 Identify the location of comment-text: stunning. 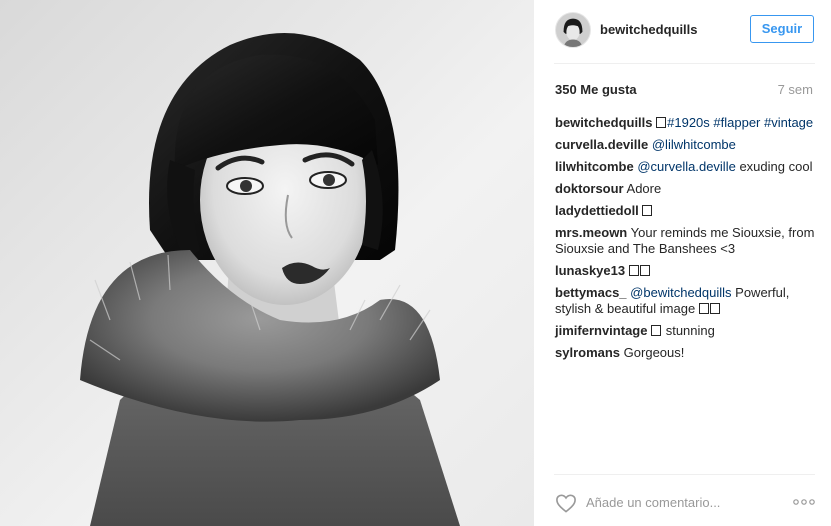
(690, 330).